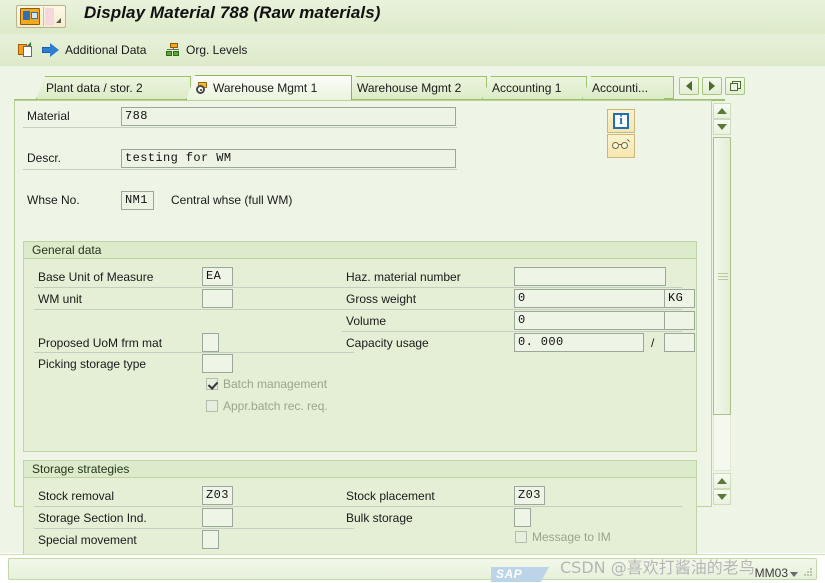 The height and width of the screenshot is (583, 825). I want to click on storage-section-ind-field, so click(217, 517).